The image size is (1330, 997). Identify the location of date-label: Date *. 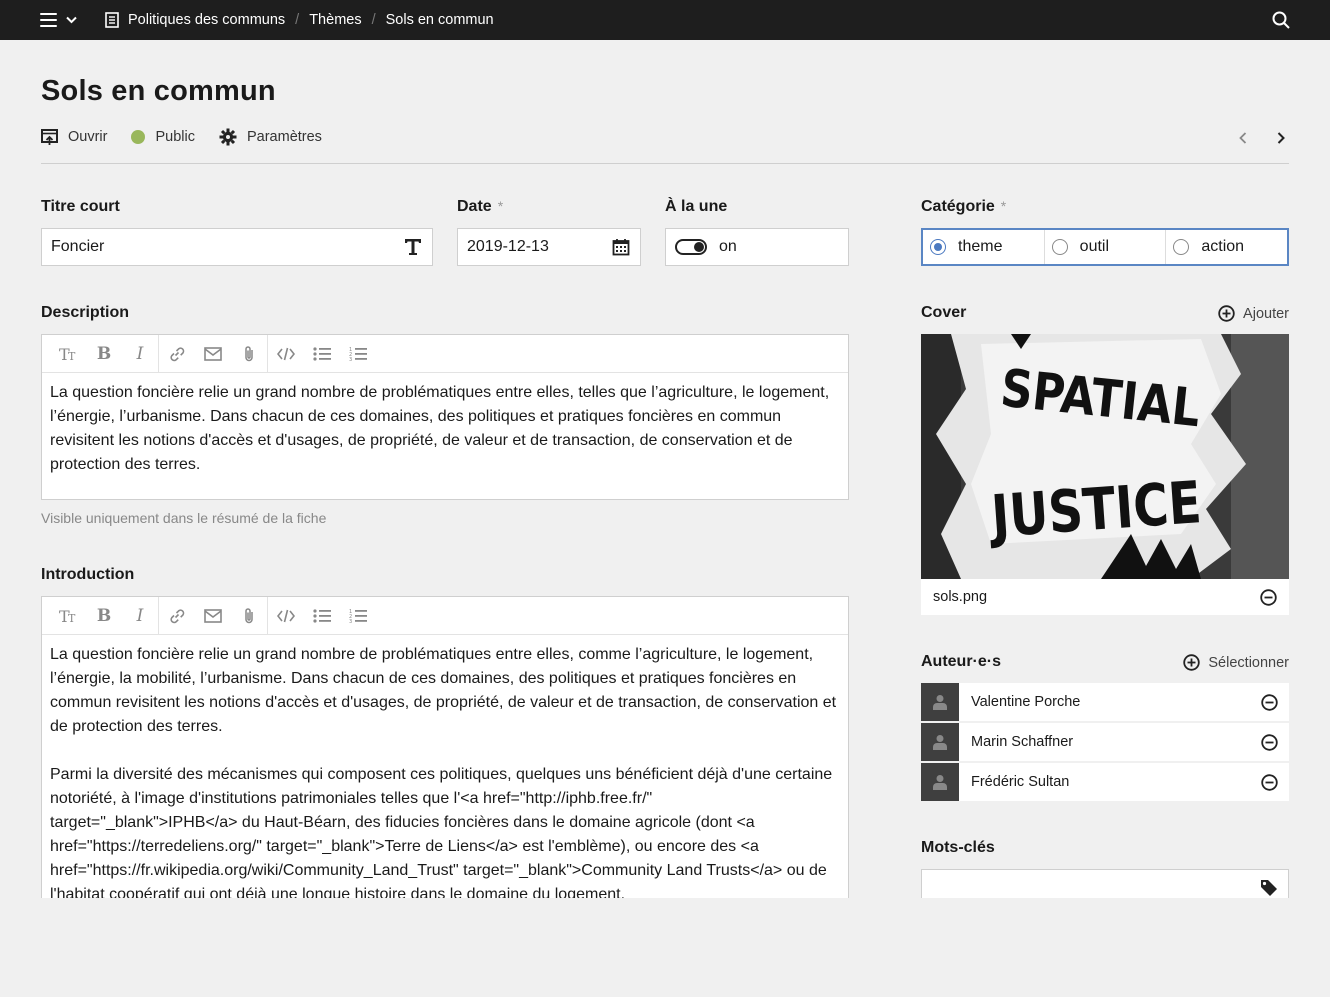
(480, 207).